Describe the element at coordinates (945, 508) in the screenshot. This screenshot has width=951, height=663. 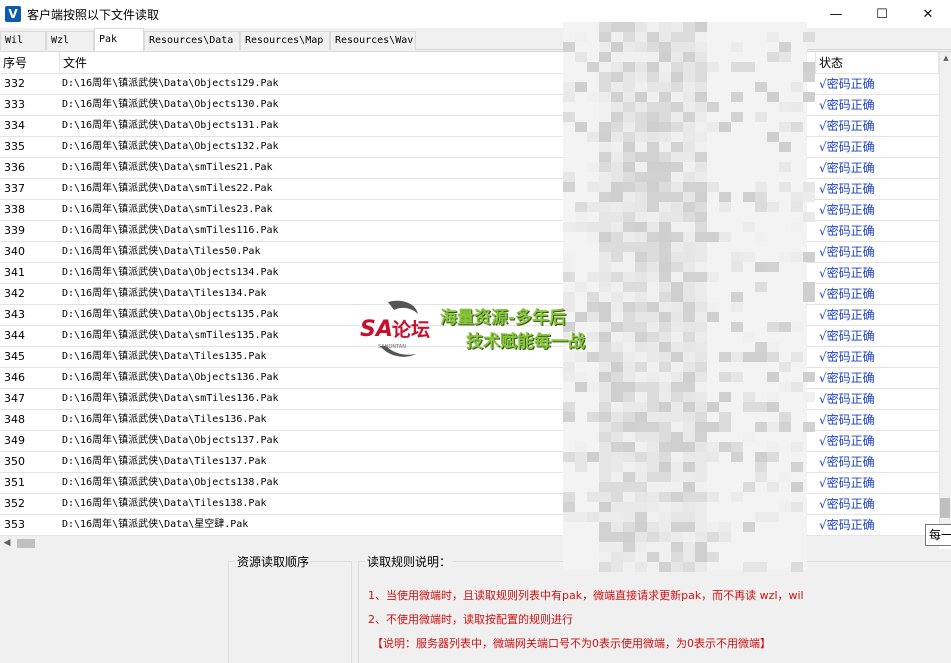
I see `vertical-scroll-thumb` at that location.